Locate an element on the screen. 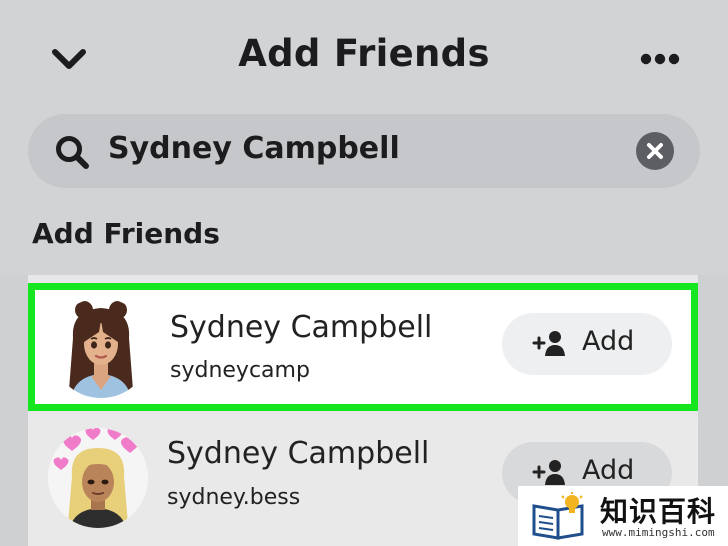  watermark: 知识百科 www.mimingshi.com is located at coordinates (623, 516).